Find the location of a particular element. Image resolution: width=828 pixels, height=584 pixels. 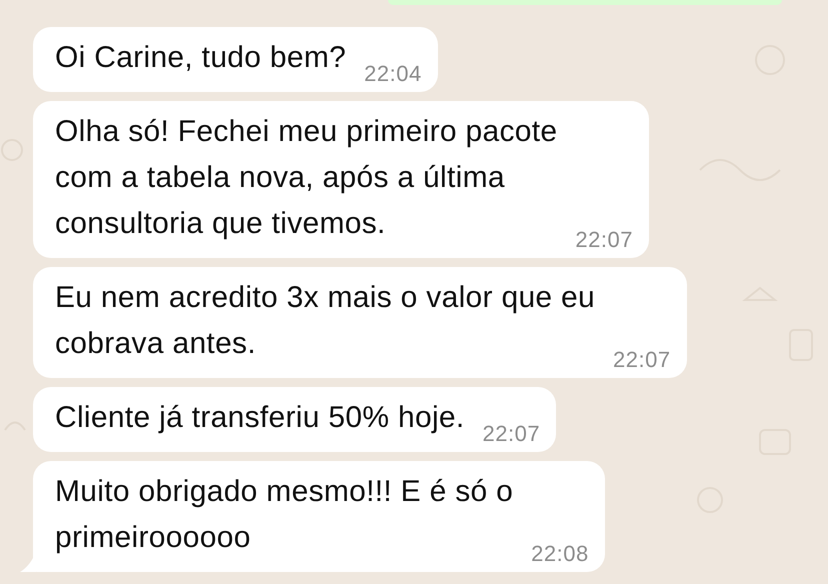

message-text: Olha só! Fechei meu primeiro pacote com a tabela nova, após a última consultoria que tivemos. is located at coordinates (306, 178).